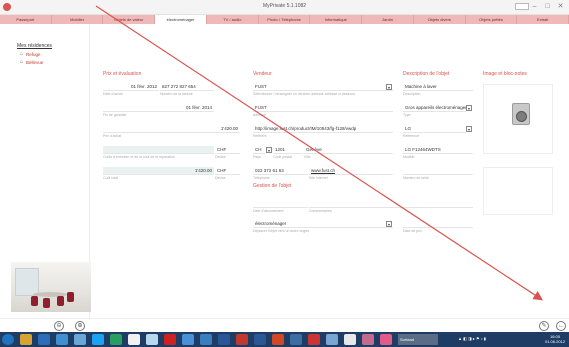 This screenshot has height=347, width=569. I want to click on section-title-vendeur: Vendeur, so click(262, 74).